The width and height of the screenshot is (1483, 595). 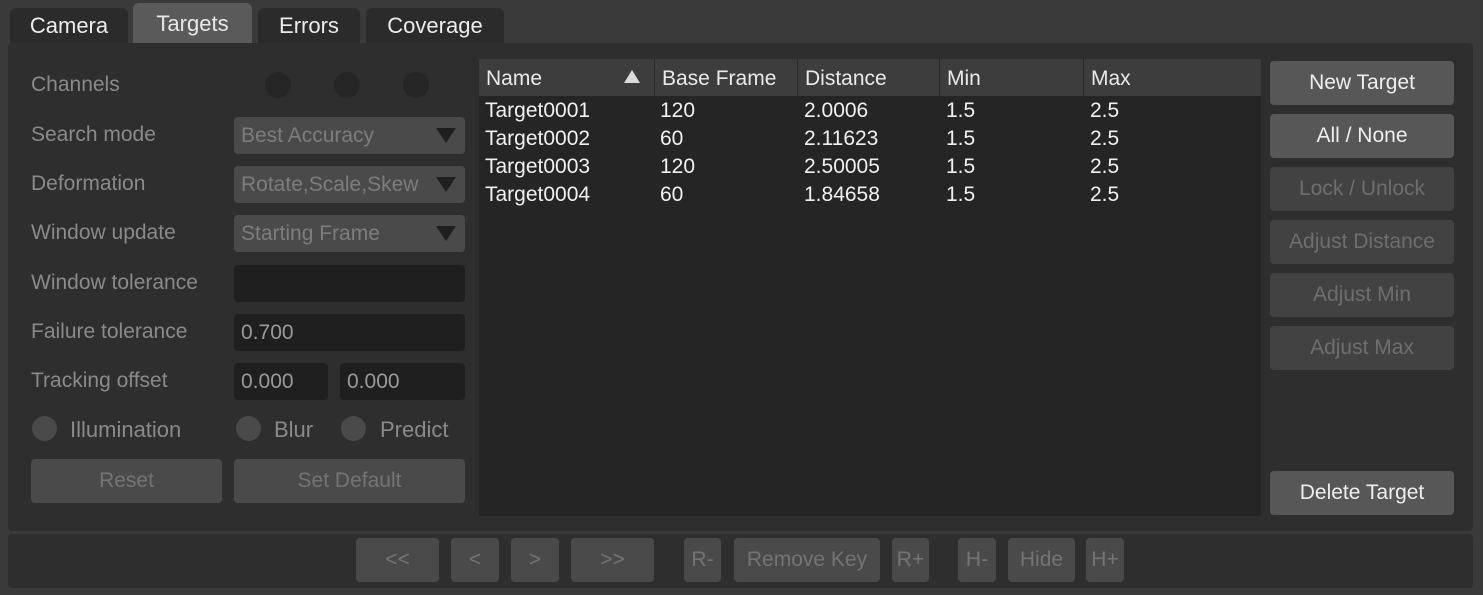 What do you see at coordinates (1362, 136) in the screenshot?
I see `all-none-button: All / None` at bounding box center [1362, 136].